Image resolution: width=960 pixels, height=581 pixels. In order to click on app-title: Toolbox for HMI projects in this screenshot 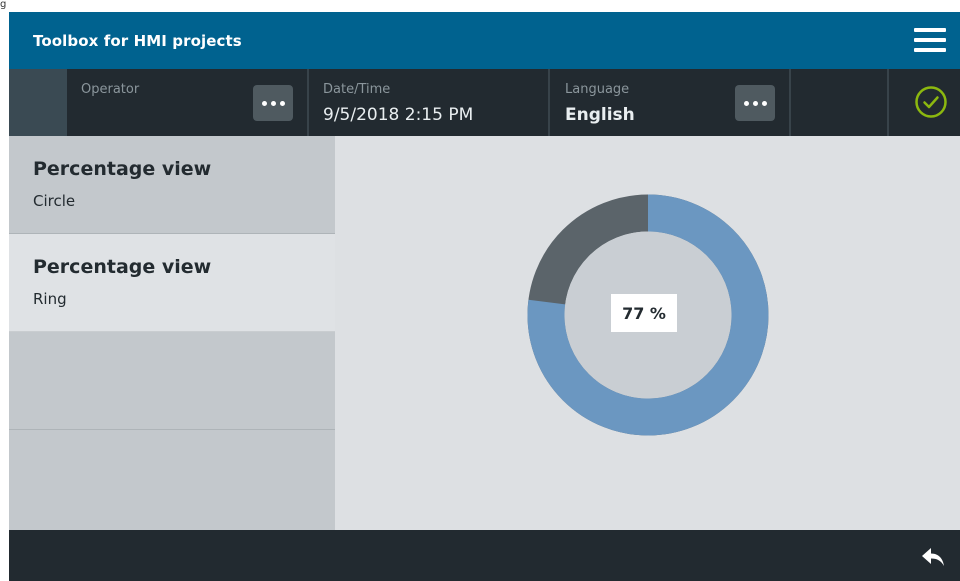, I will do `click(137, 40)`.